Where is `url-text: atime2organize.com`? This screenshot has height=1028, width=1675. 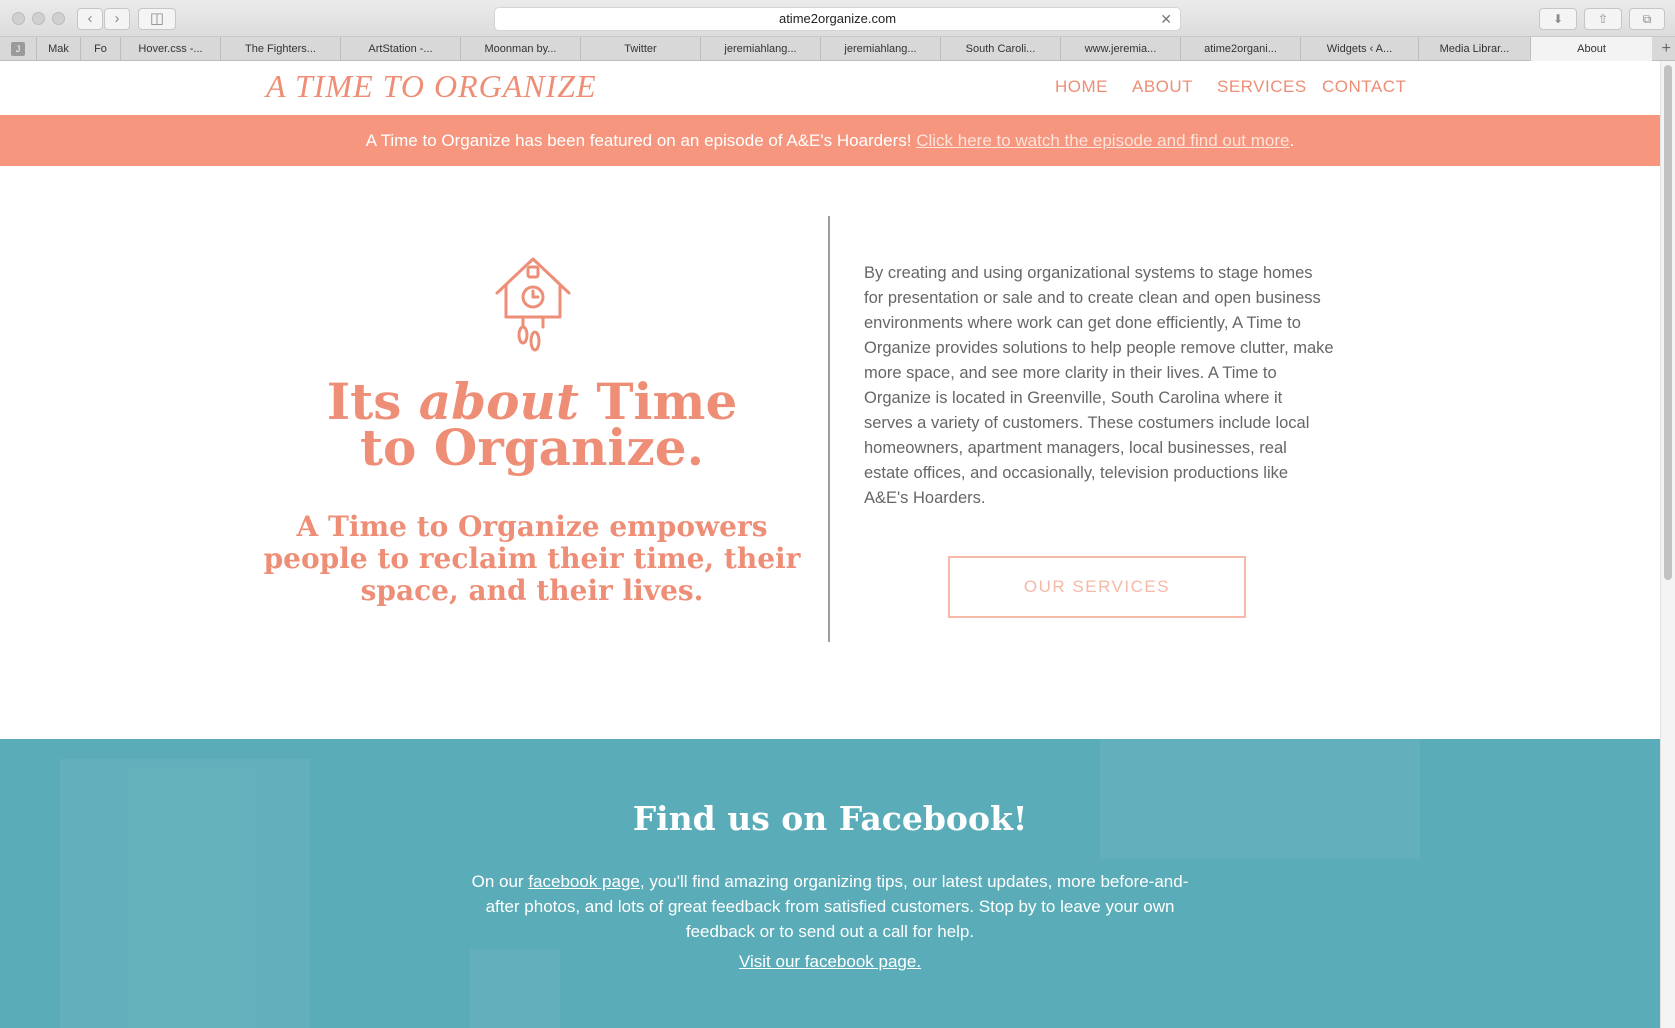
url-text: atime2organize.com is located at coordinates (837, 18).